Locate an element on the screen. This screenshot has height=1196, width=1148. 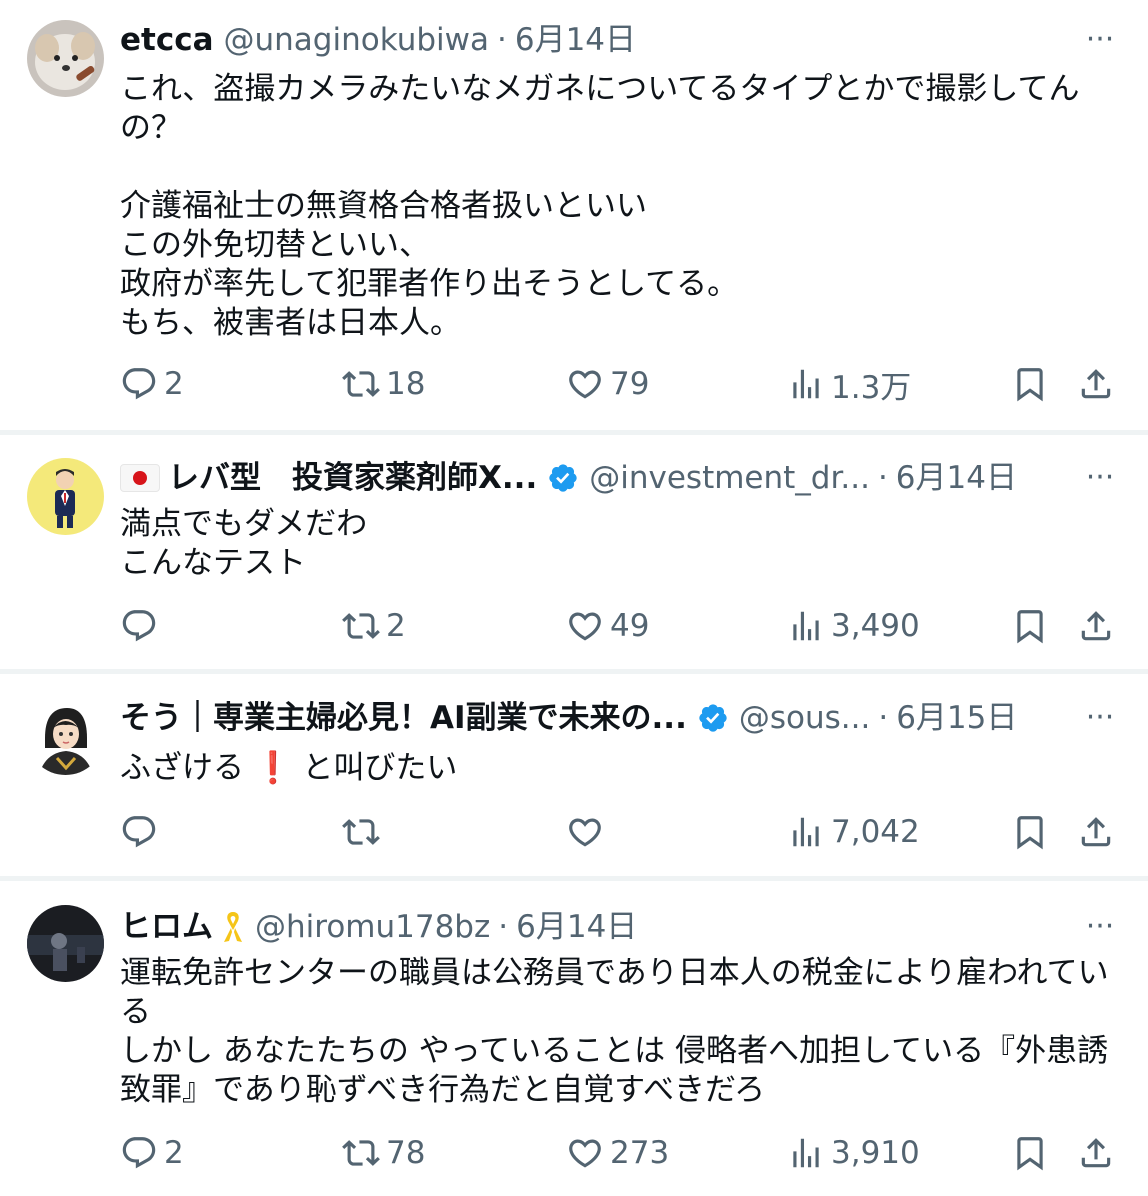
views-count: 3,910 is located at coordinates (875, 1153).